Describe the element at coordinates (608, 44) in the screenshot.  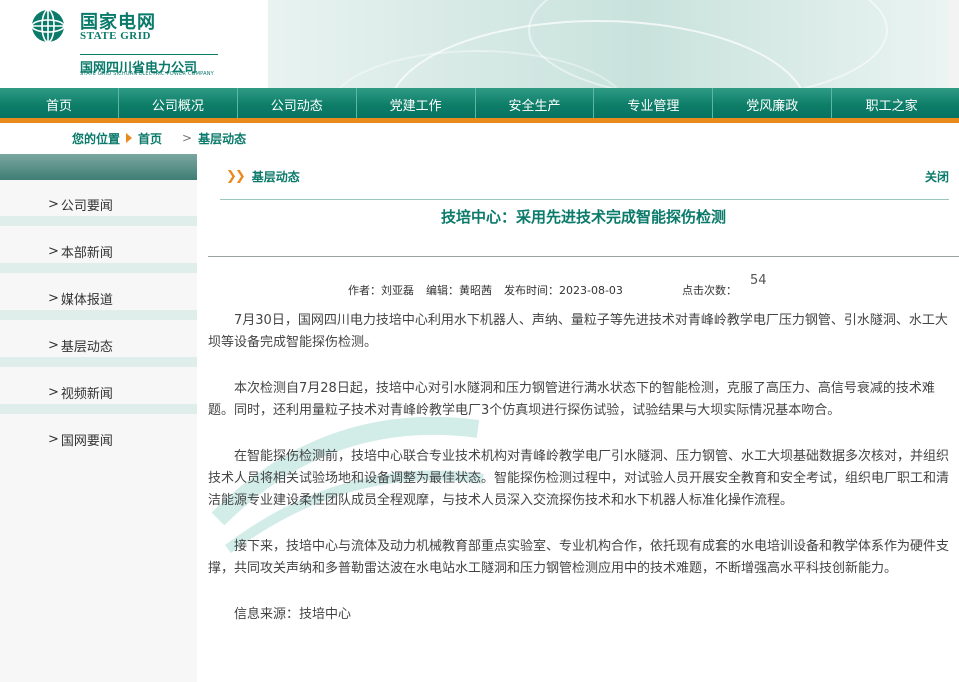
I see `header-banner` at that location.